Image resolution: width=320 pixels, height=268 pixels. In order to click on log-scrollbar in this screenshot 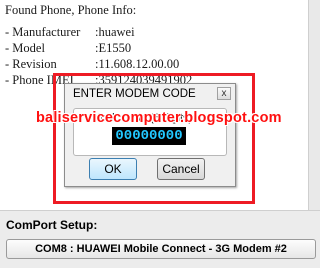, I will do `click(314, 105)`.